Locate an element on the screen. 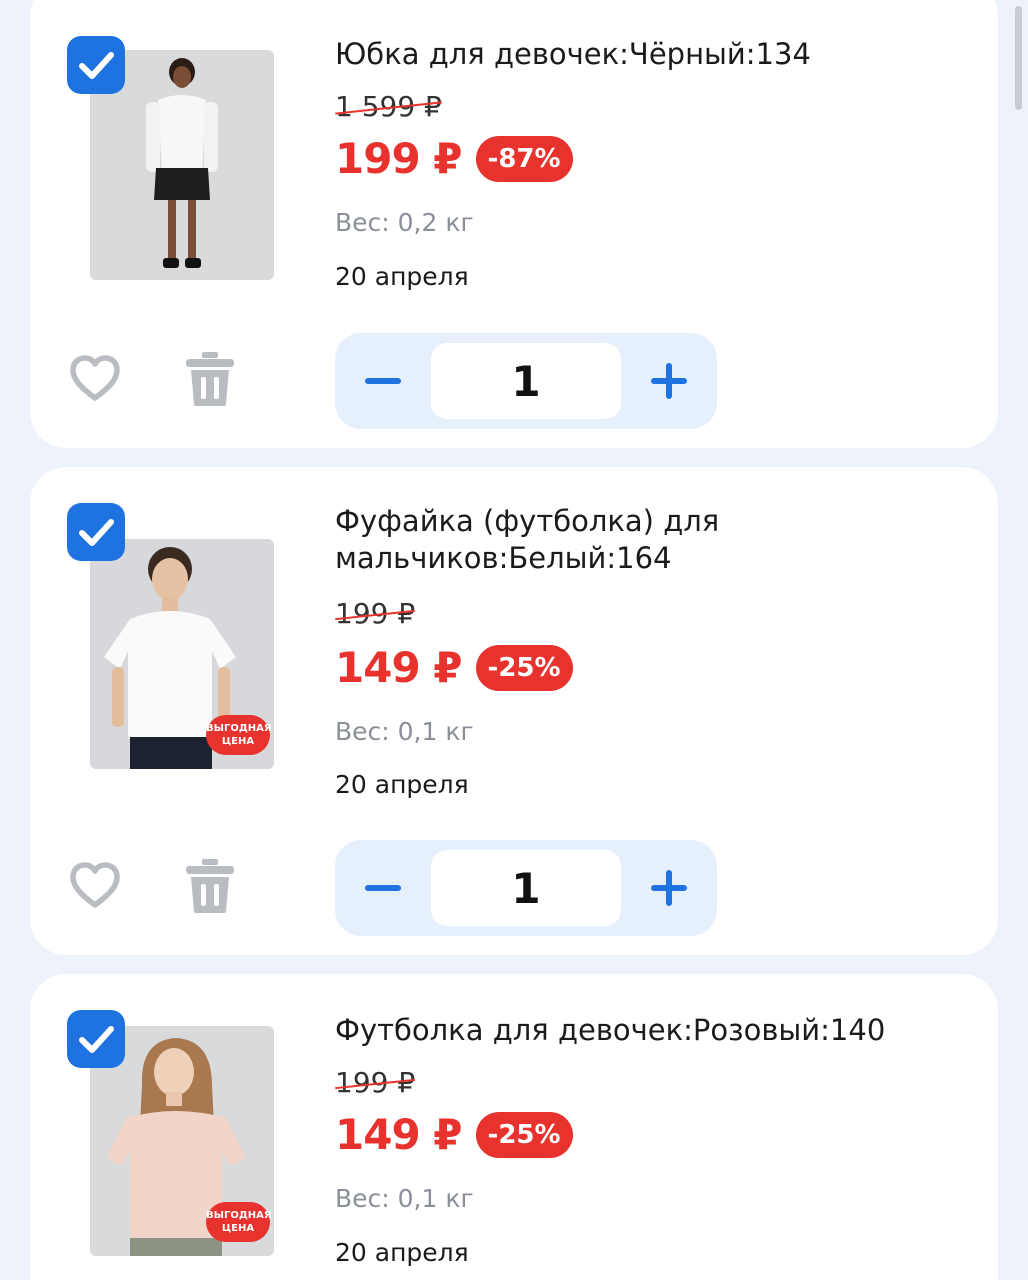  price-row: 199 ₽ -87% is located at coordinates (454, 158).